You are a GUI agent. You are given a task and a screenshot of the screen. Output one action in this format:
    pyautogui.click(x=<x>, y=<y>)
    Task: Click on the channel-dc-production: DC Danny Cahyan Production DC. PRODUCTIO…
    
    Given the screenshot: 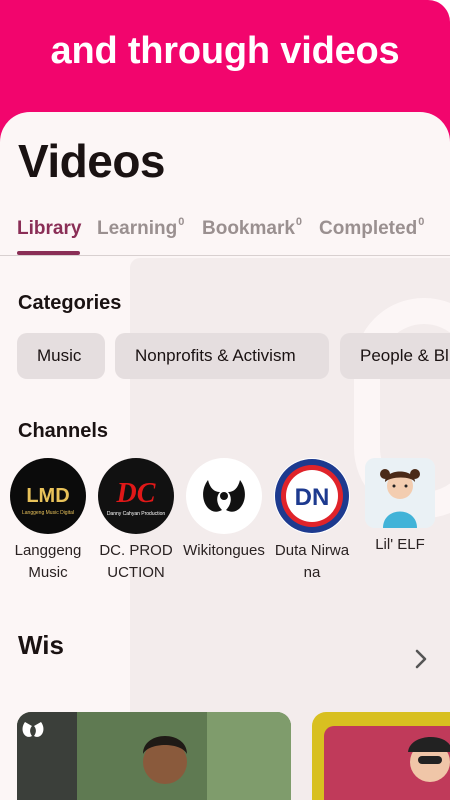 What is the action you would take?
    pyautogui.click(x=136, y=521)
    